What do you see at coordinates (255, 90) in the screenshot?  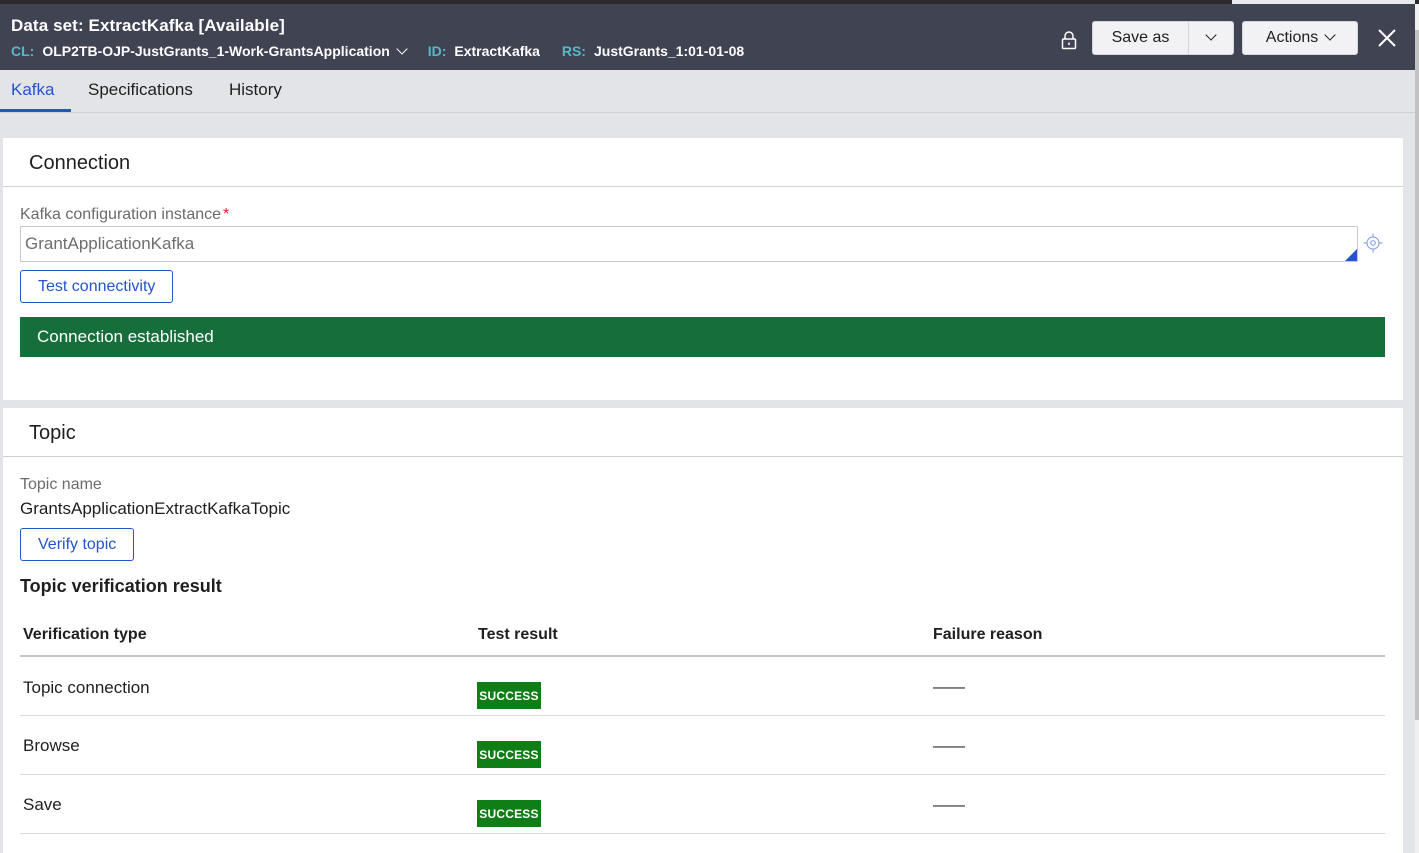 I see `tab-history: History` at bounding box center [255, 90].